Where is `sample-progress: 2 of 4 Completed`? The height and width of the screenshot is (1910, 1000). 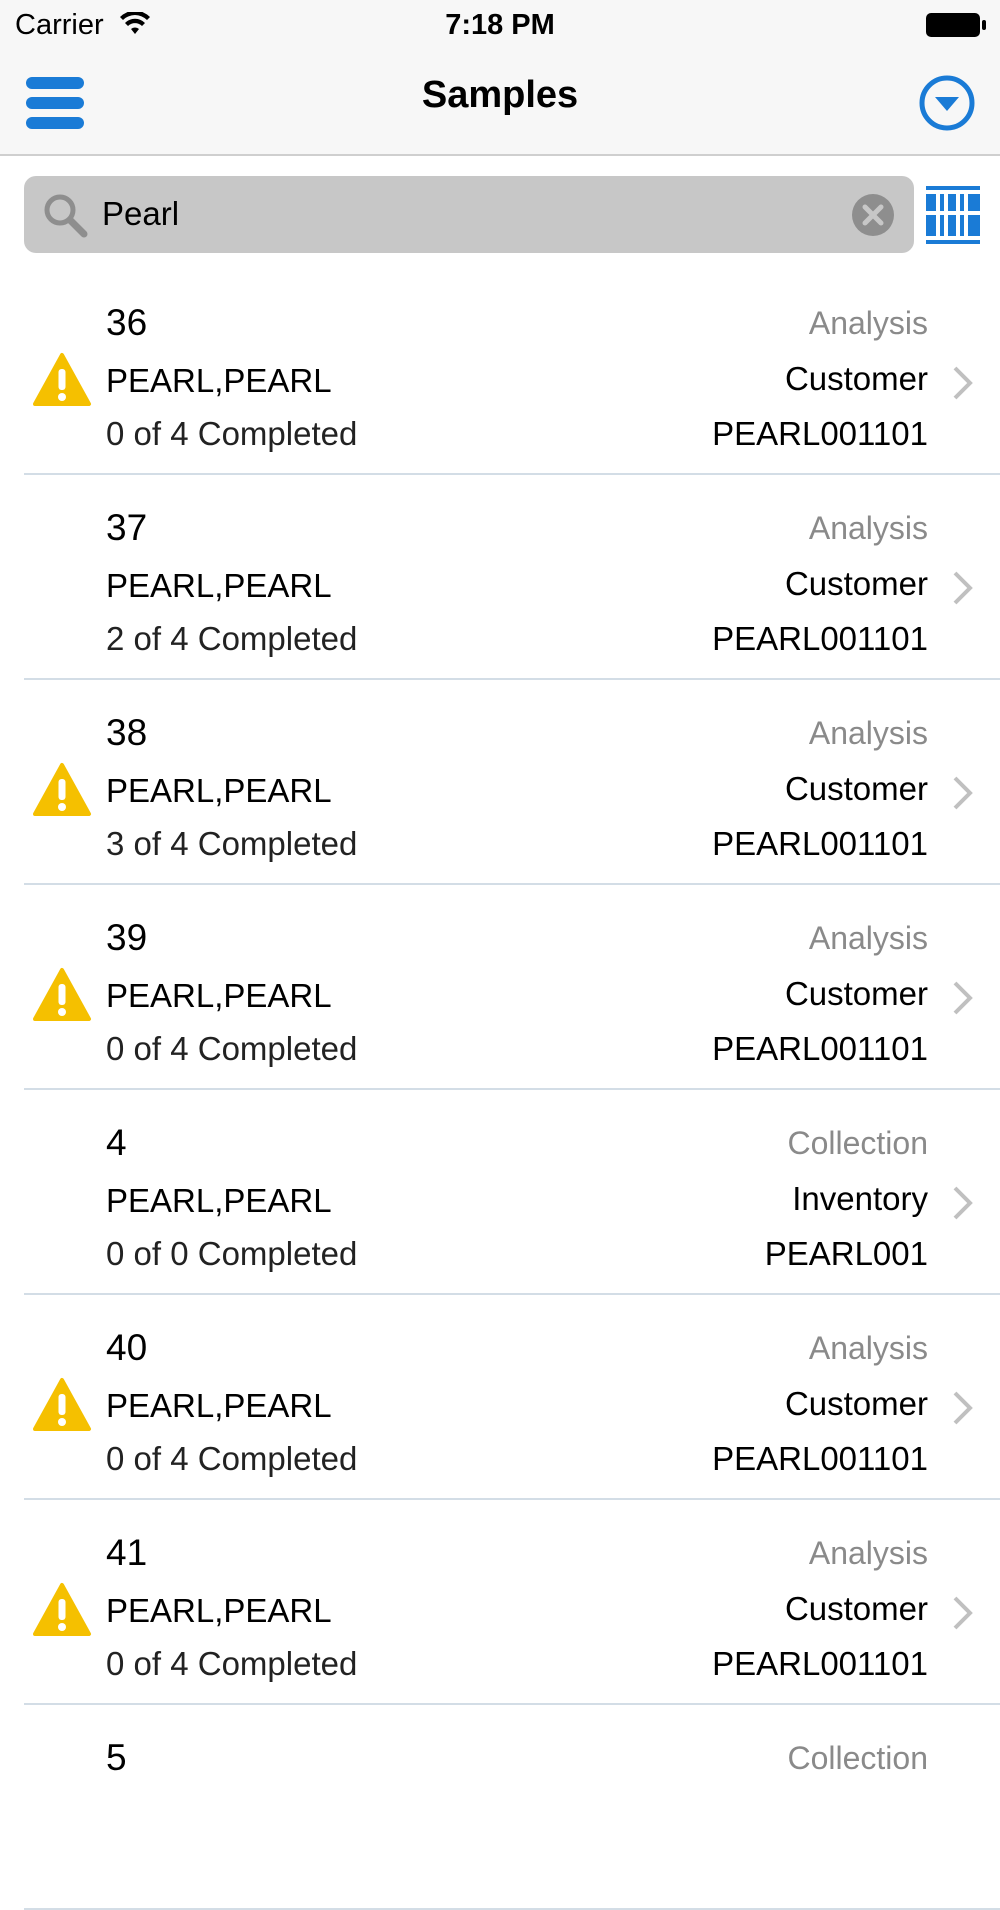 sample-progress: 2 of 4 Completed is located at coordinates (232, 638).